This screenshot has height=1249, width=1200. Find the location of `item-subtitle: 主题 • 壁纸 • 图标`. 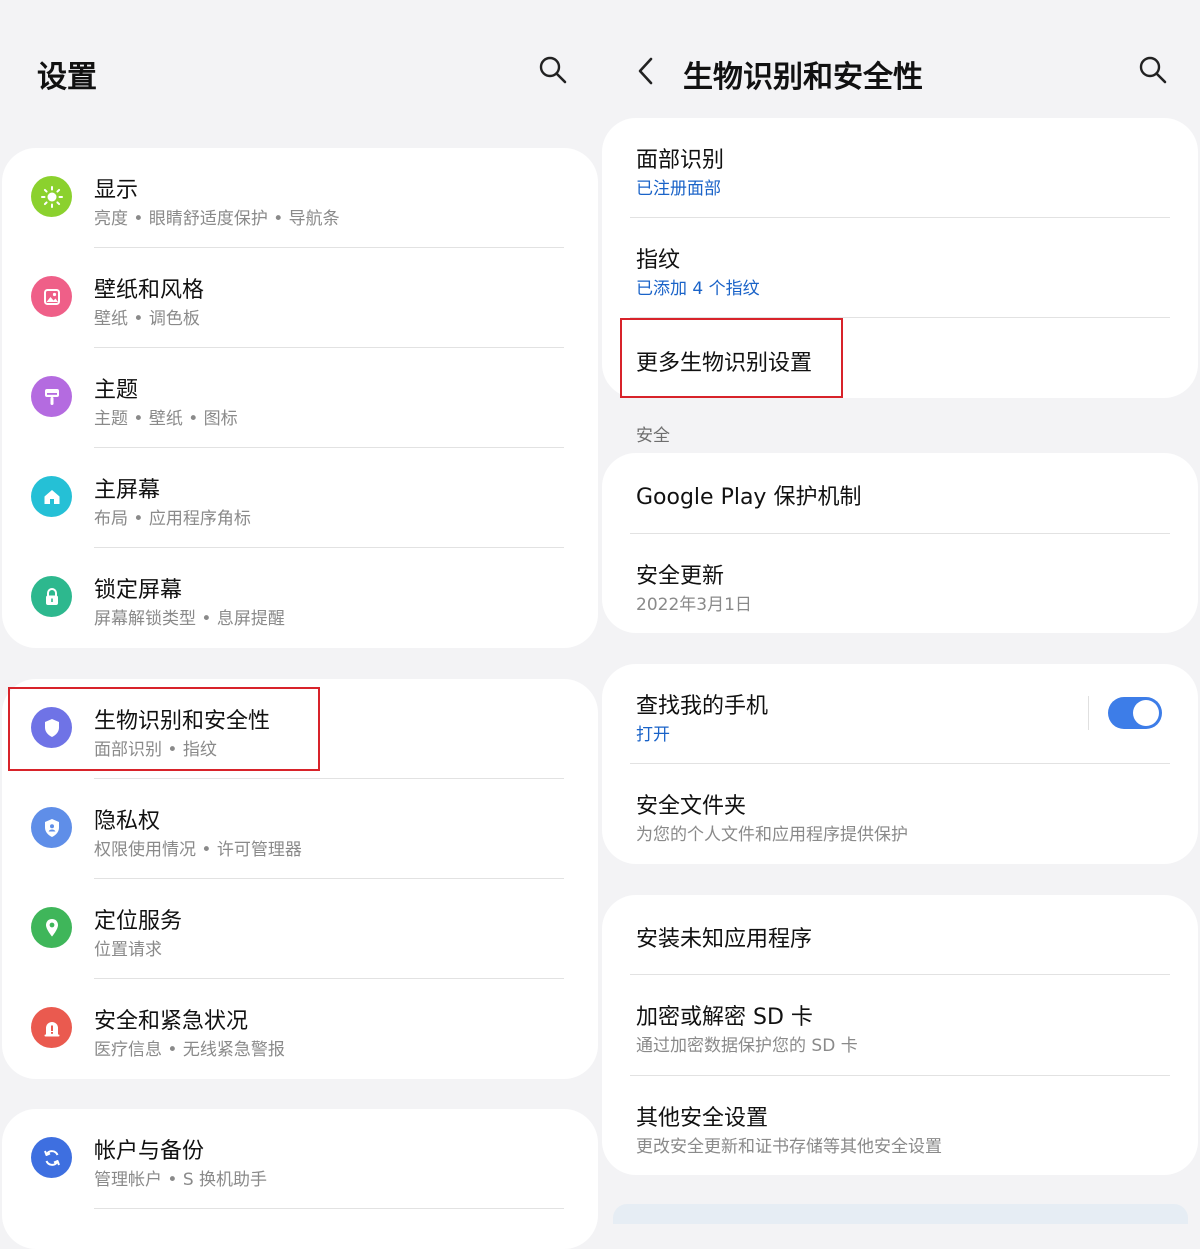

item-subtitle: 主题 • 壁纸 • 图标 is located at coordinates (166, 419).